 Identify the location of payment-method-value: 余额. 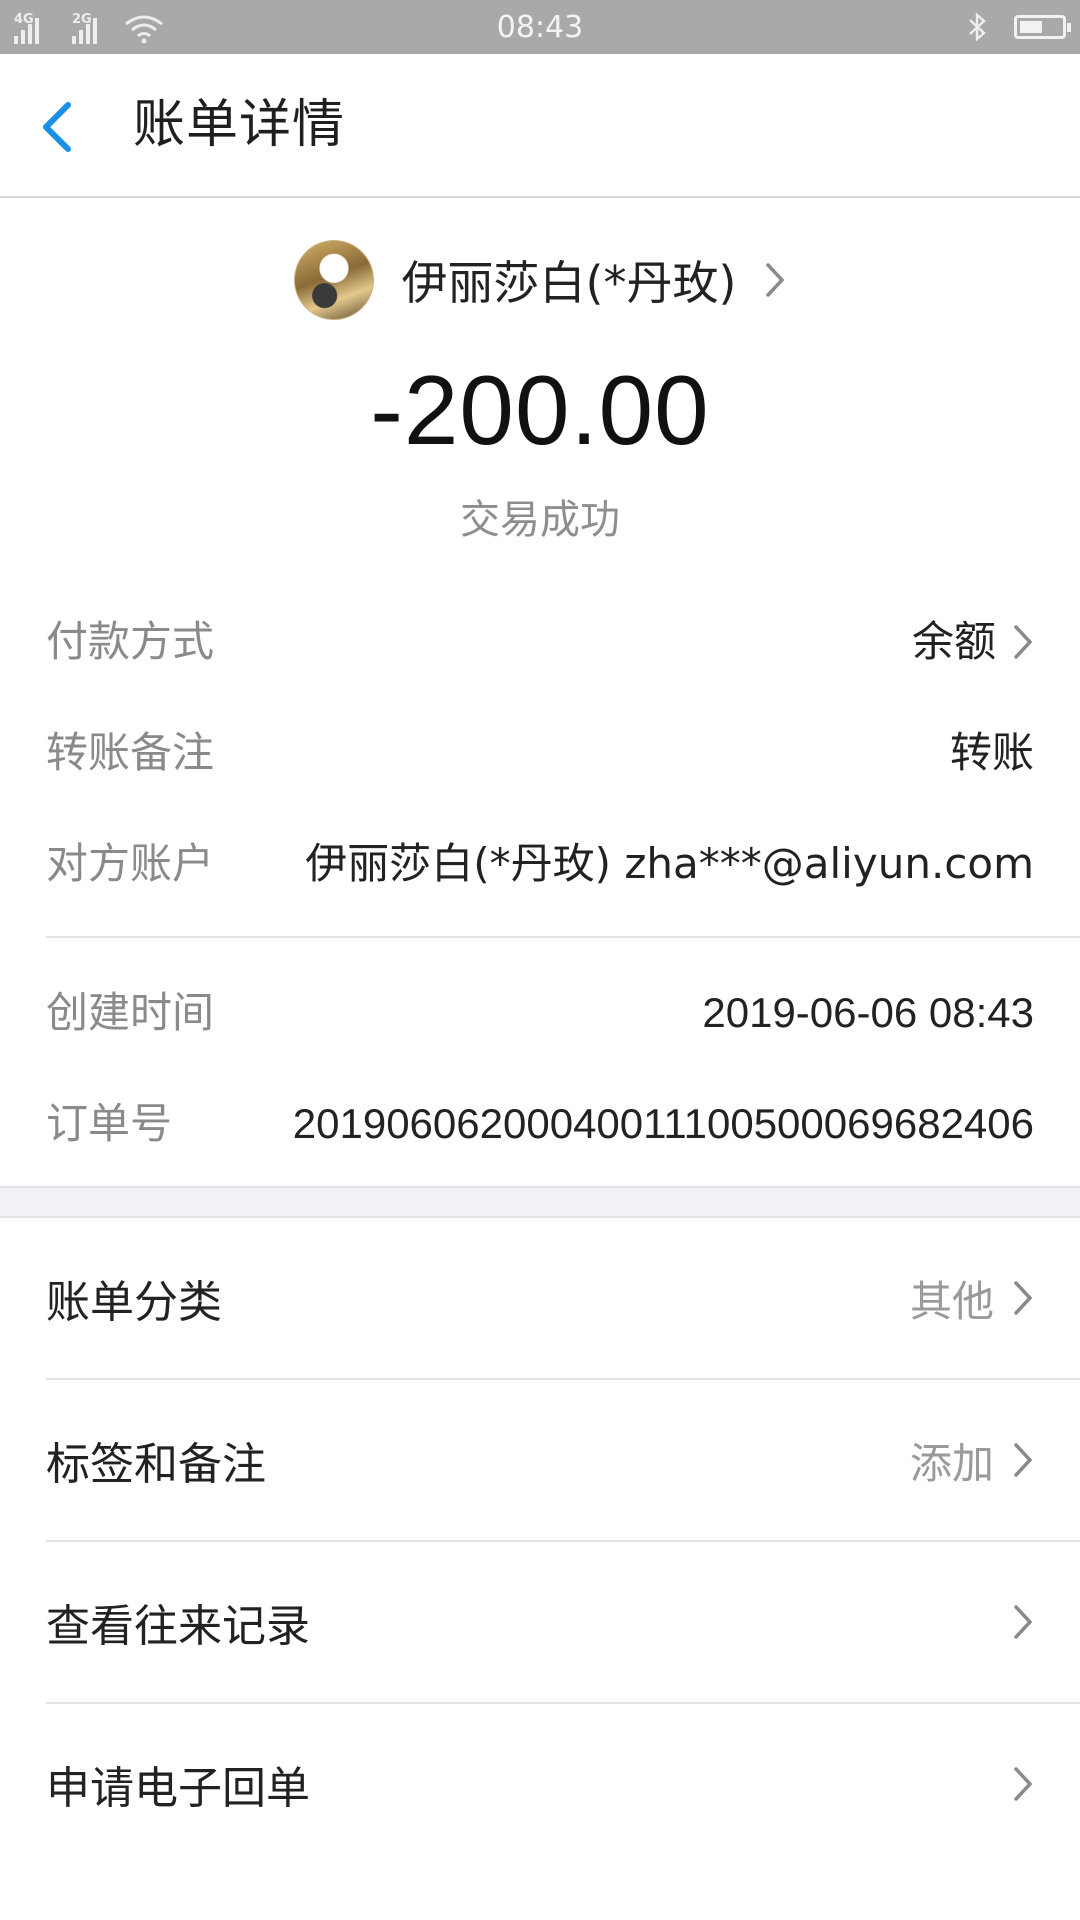
(953, 641).